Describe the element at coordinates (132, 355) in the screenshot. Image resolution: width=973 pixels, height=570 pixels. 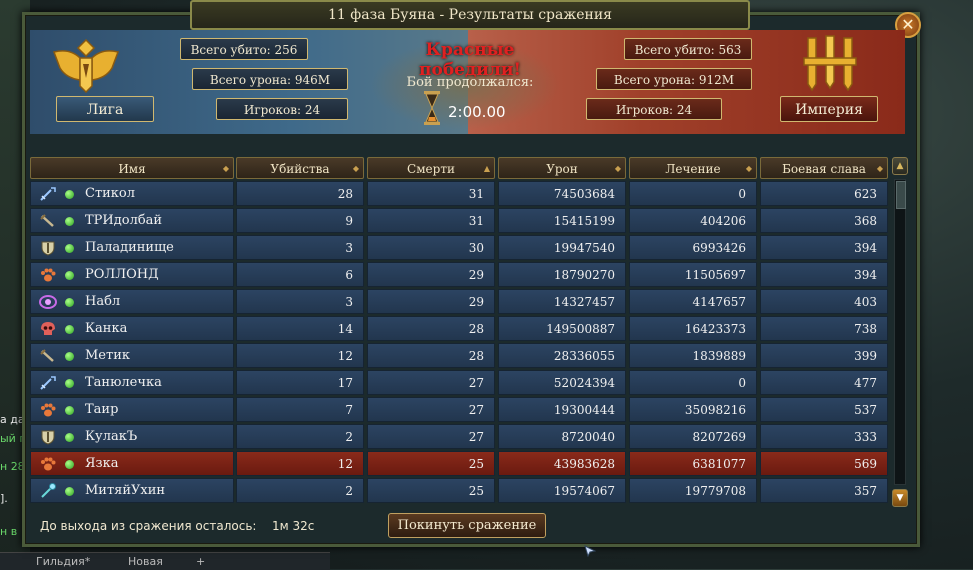
I see `cell-name: Метик` at that location.